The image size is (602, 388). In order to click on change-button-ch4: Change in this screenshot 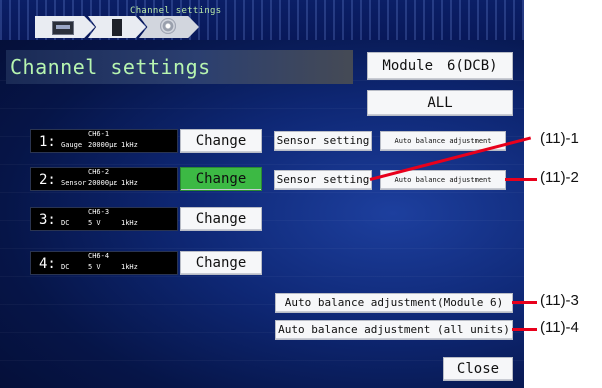, I will do `click(221, 263)`.